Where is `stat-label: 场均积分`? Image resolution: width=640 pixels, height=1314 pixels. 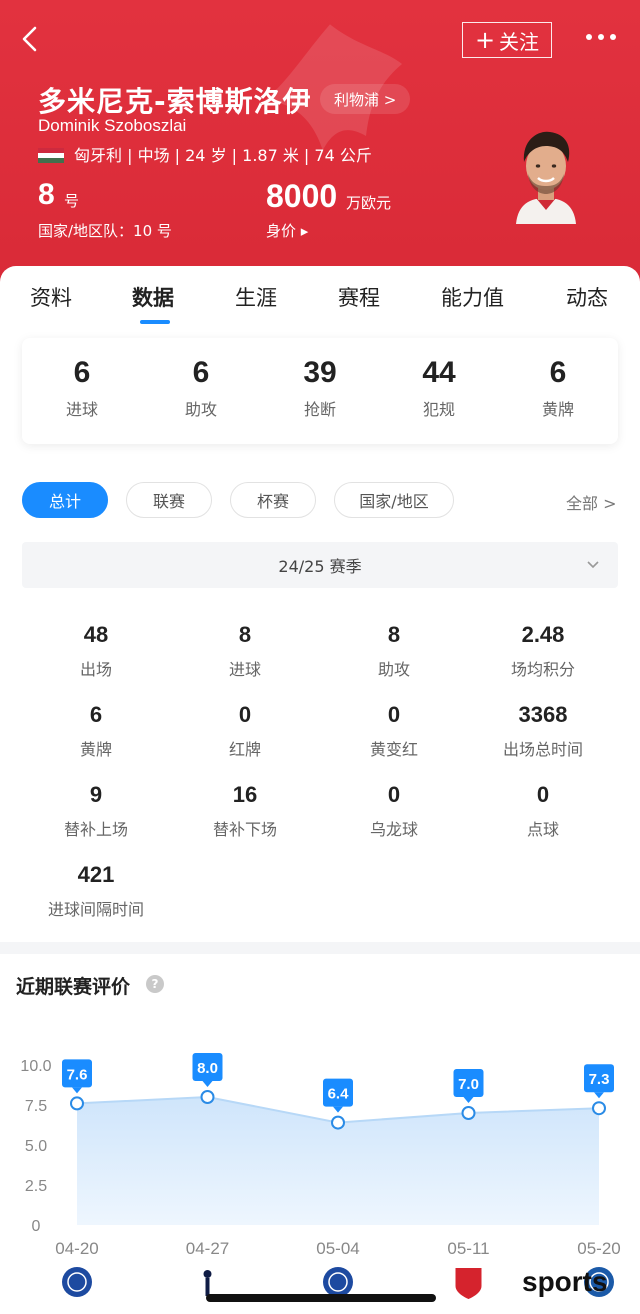 stat-label: 场均积分 is located at coordinates (542, 669).